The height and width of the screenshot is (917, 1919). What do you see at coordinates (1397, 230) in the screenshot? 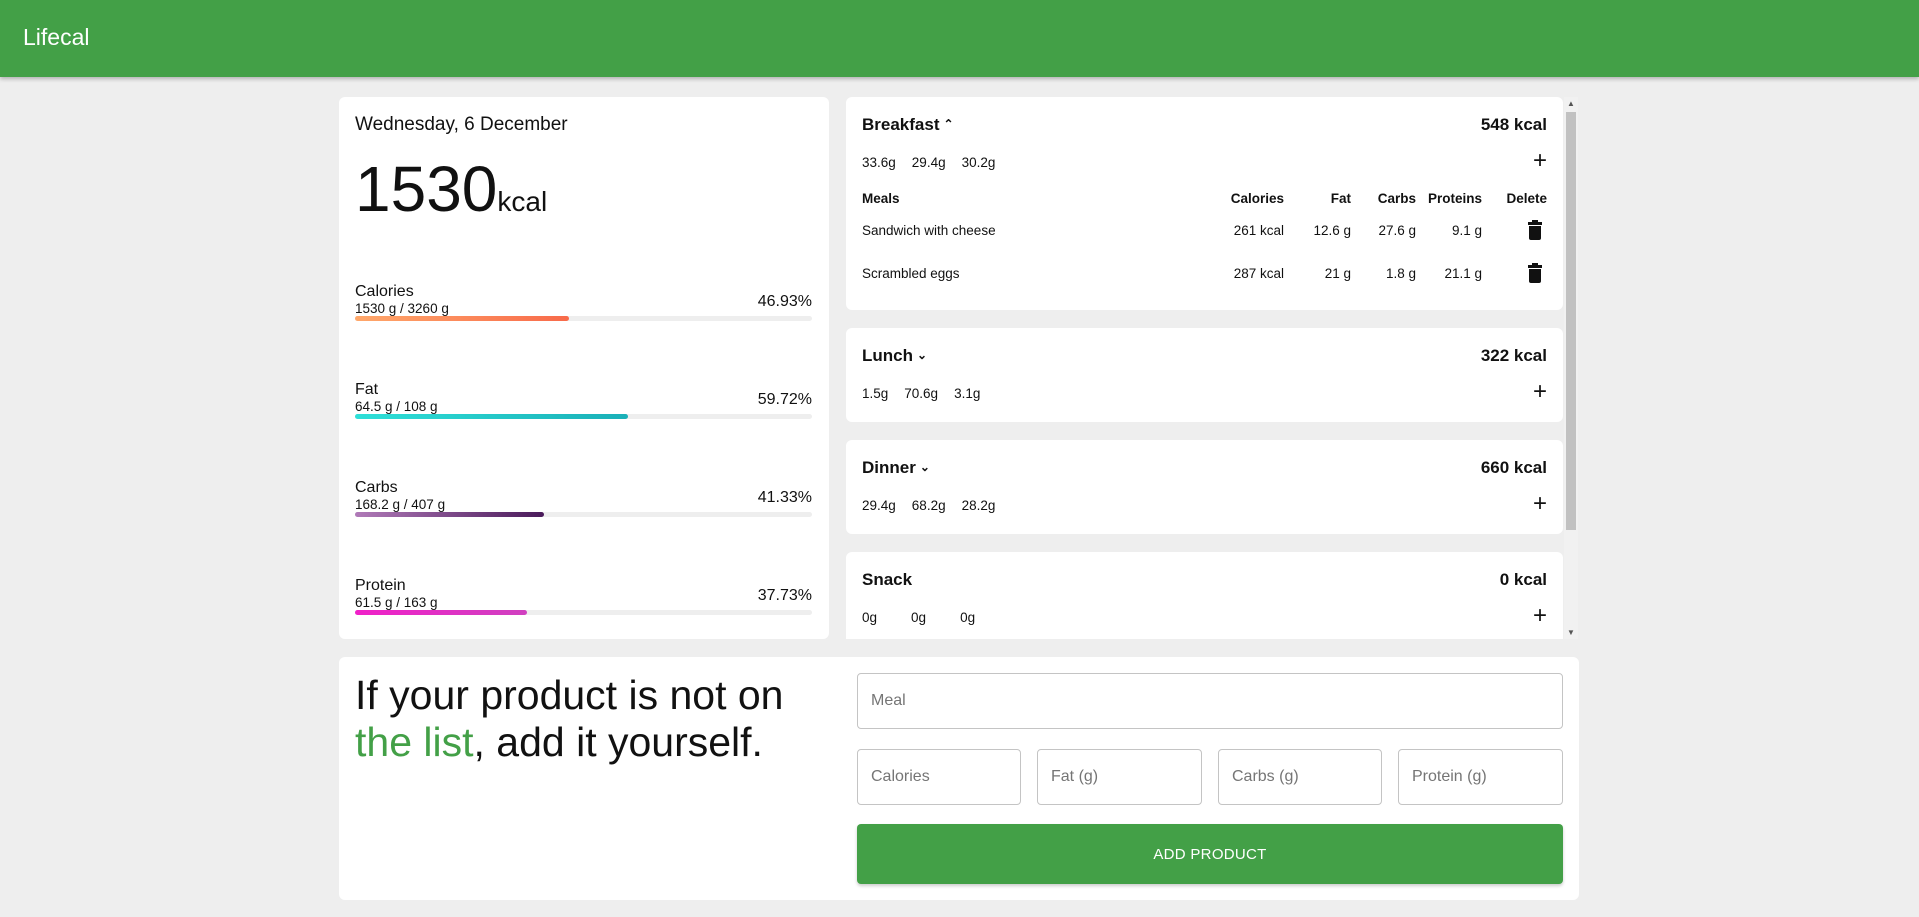
I see `carbs-cell: 27.6 g` at bounding box center [1397, 230].